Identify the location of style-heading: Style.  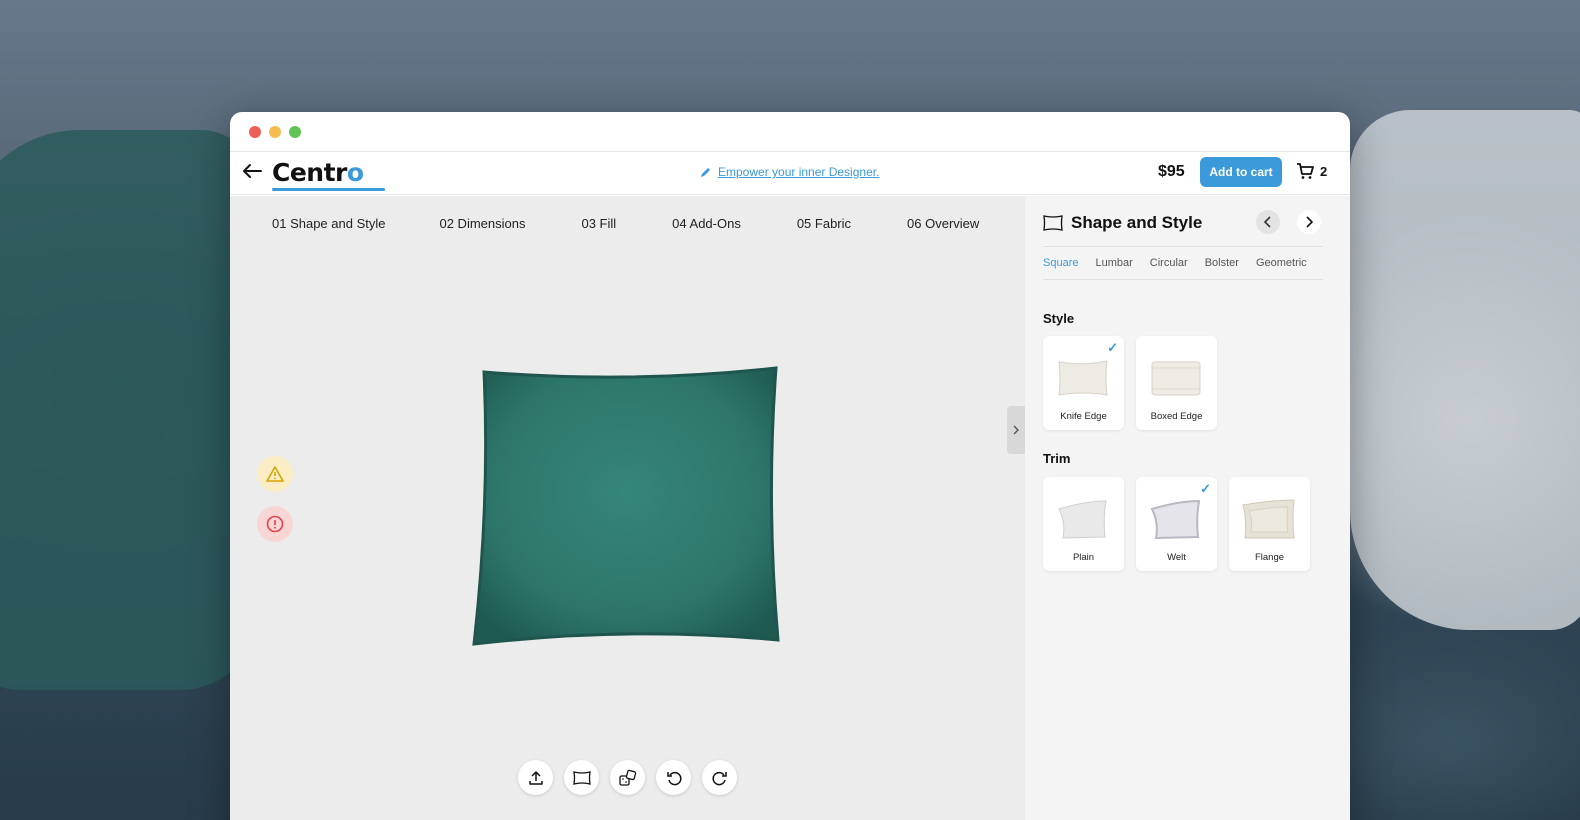
(1059, 318).